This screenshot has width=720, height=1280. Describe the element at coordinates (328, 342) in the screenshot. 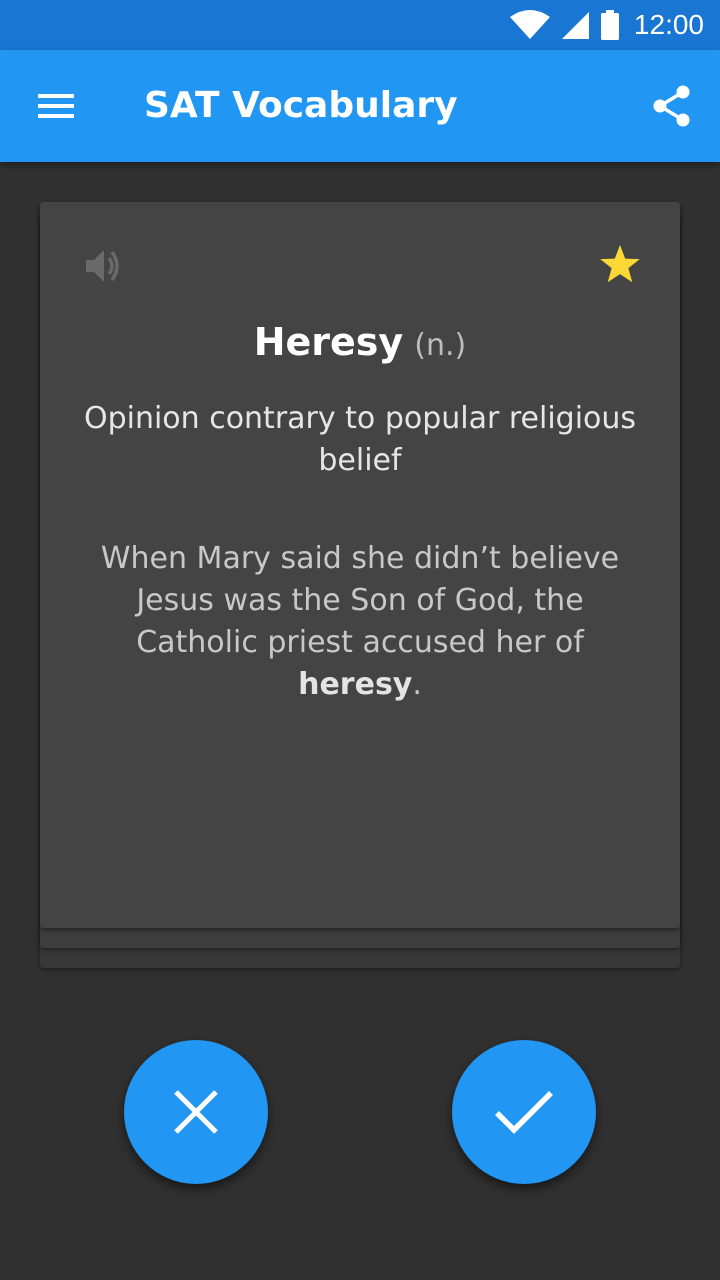

I see `word: Heresy` at that location.